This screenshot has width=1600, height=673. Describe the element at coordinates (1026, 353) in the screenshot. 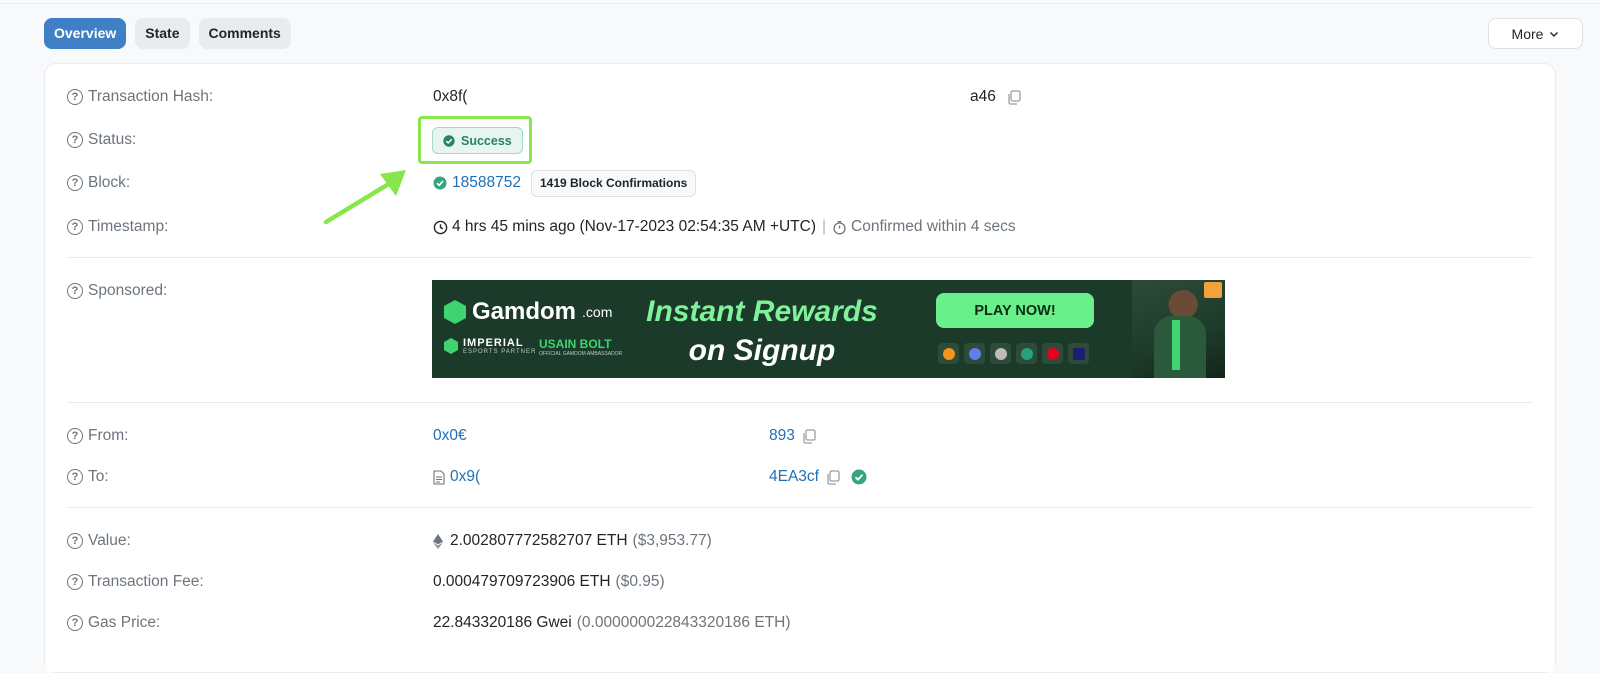

I see `tether-icon` at that location.